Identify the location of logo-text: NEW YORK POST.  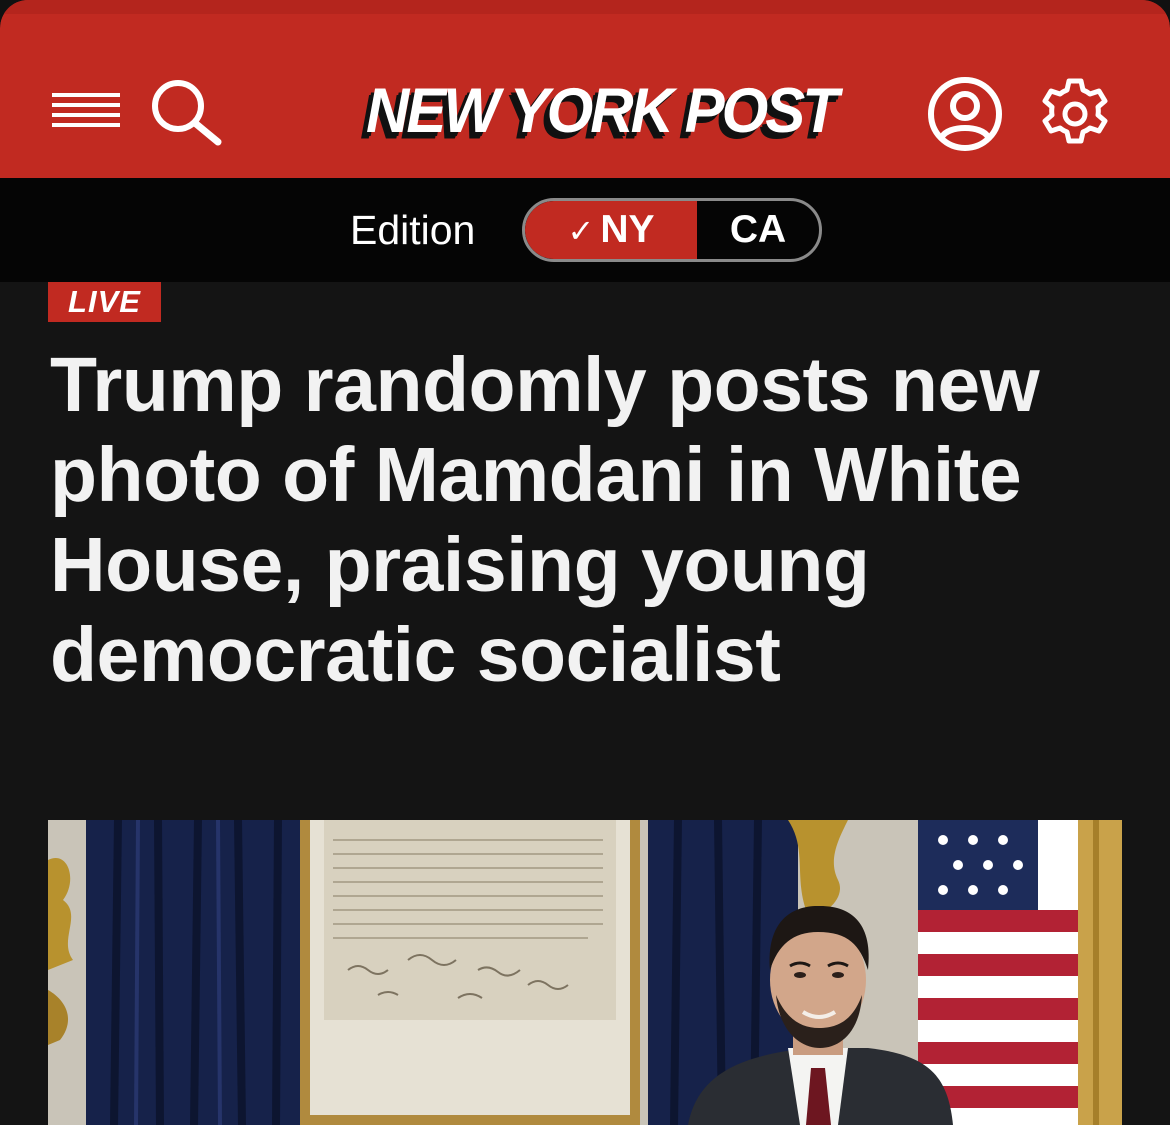
(602, 110).